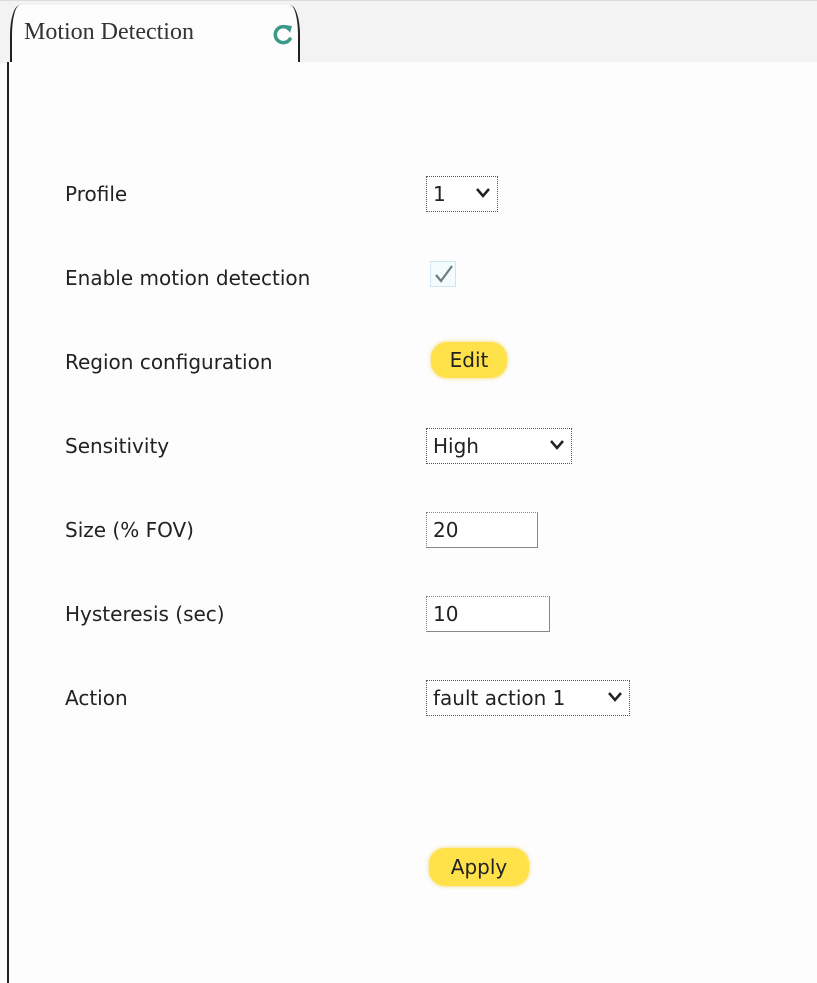 The height and width of the screenshot is (983, 817). Describe the element at coordinates (479, 867) in the screenshot. I see `apply-button: Apply` at that location.